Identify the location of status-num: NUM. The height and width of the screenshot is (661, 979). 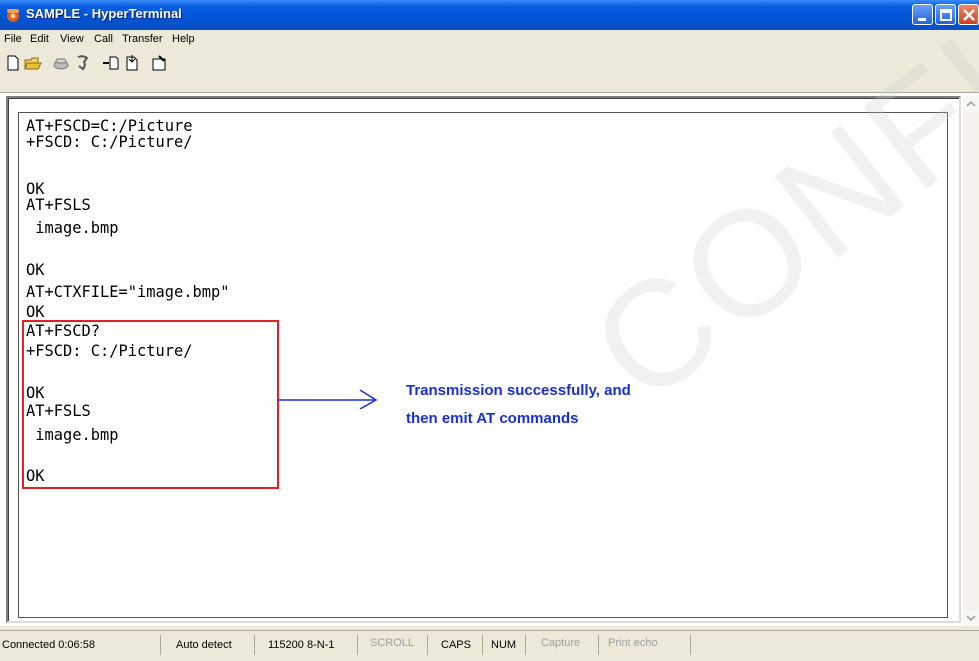
(504, 645).